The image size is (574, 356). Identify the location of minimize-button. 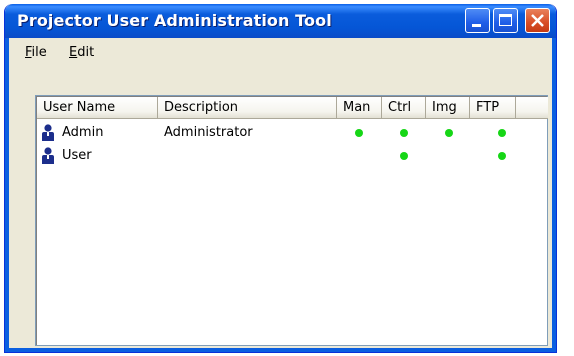
(477, 20).